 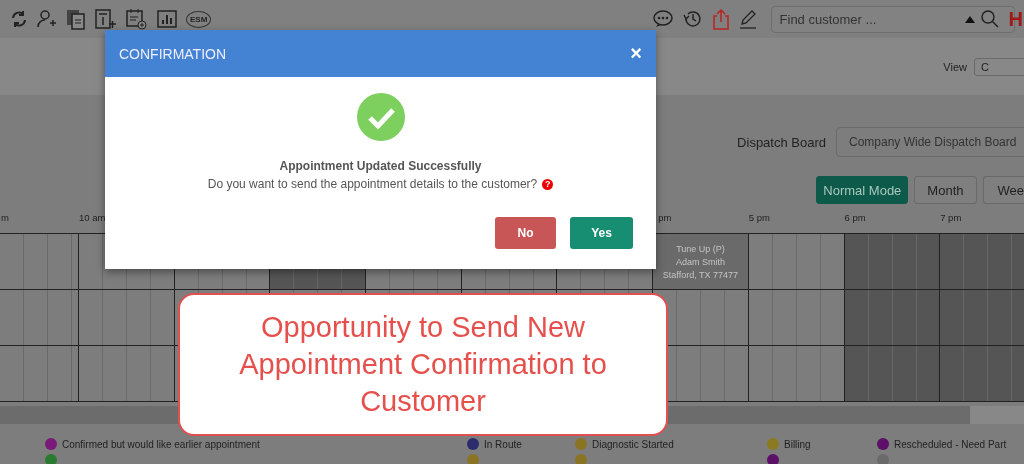 I want to click on view-label: View, so click(x=955, y=66).